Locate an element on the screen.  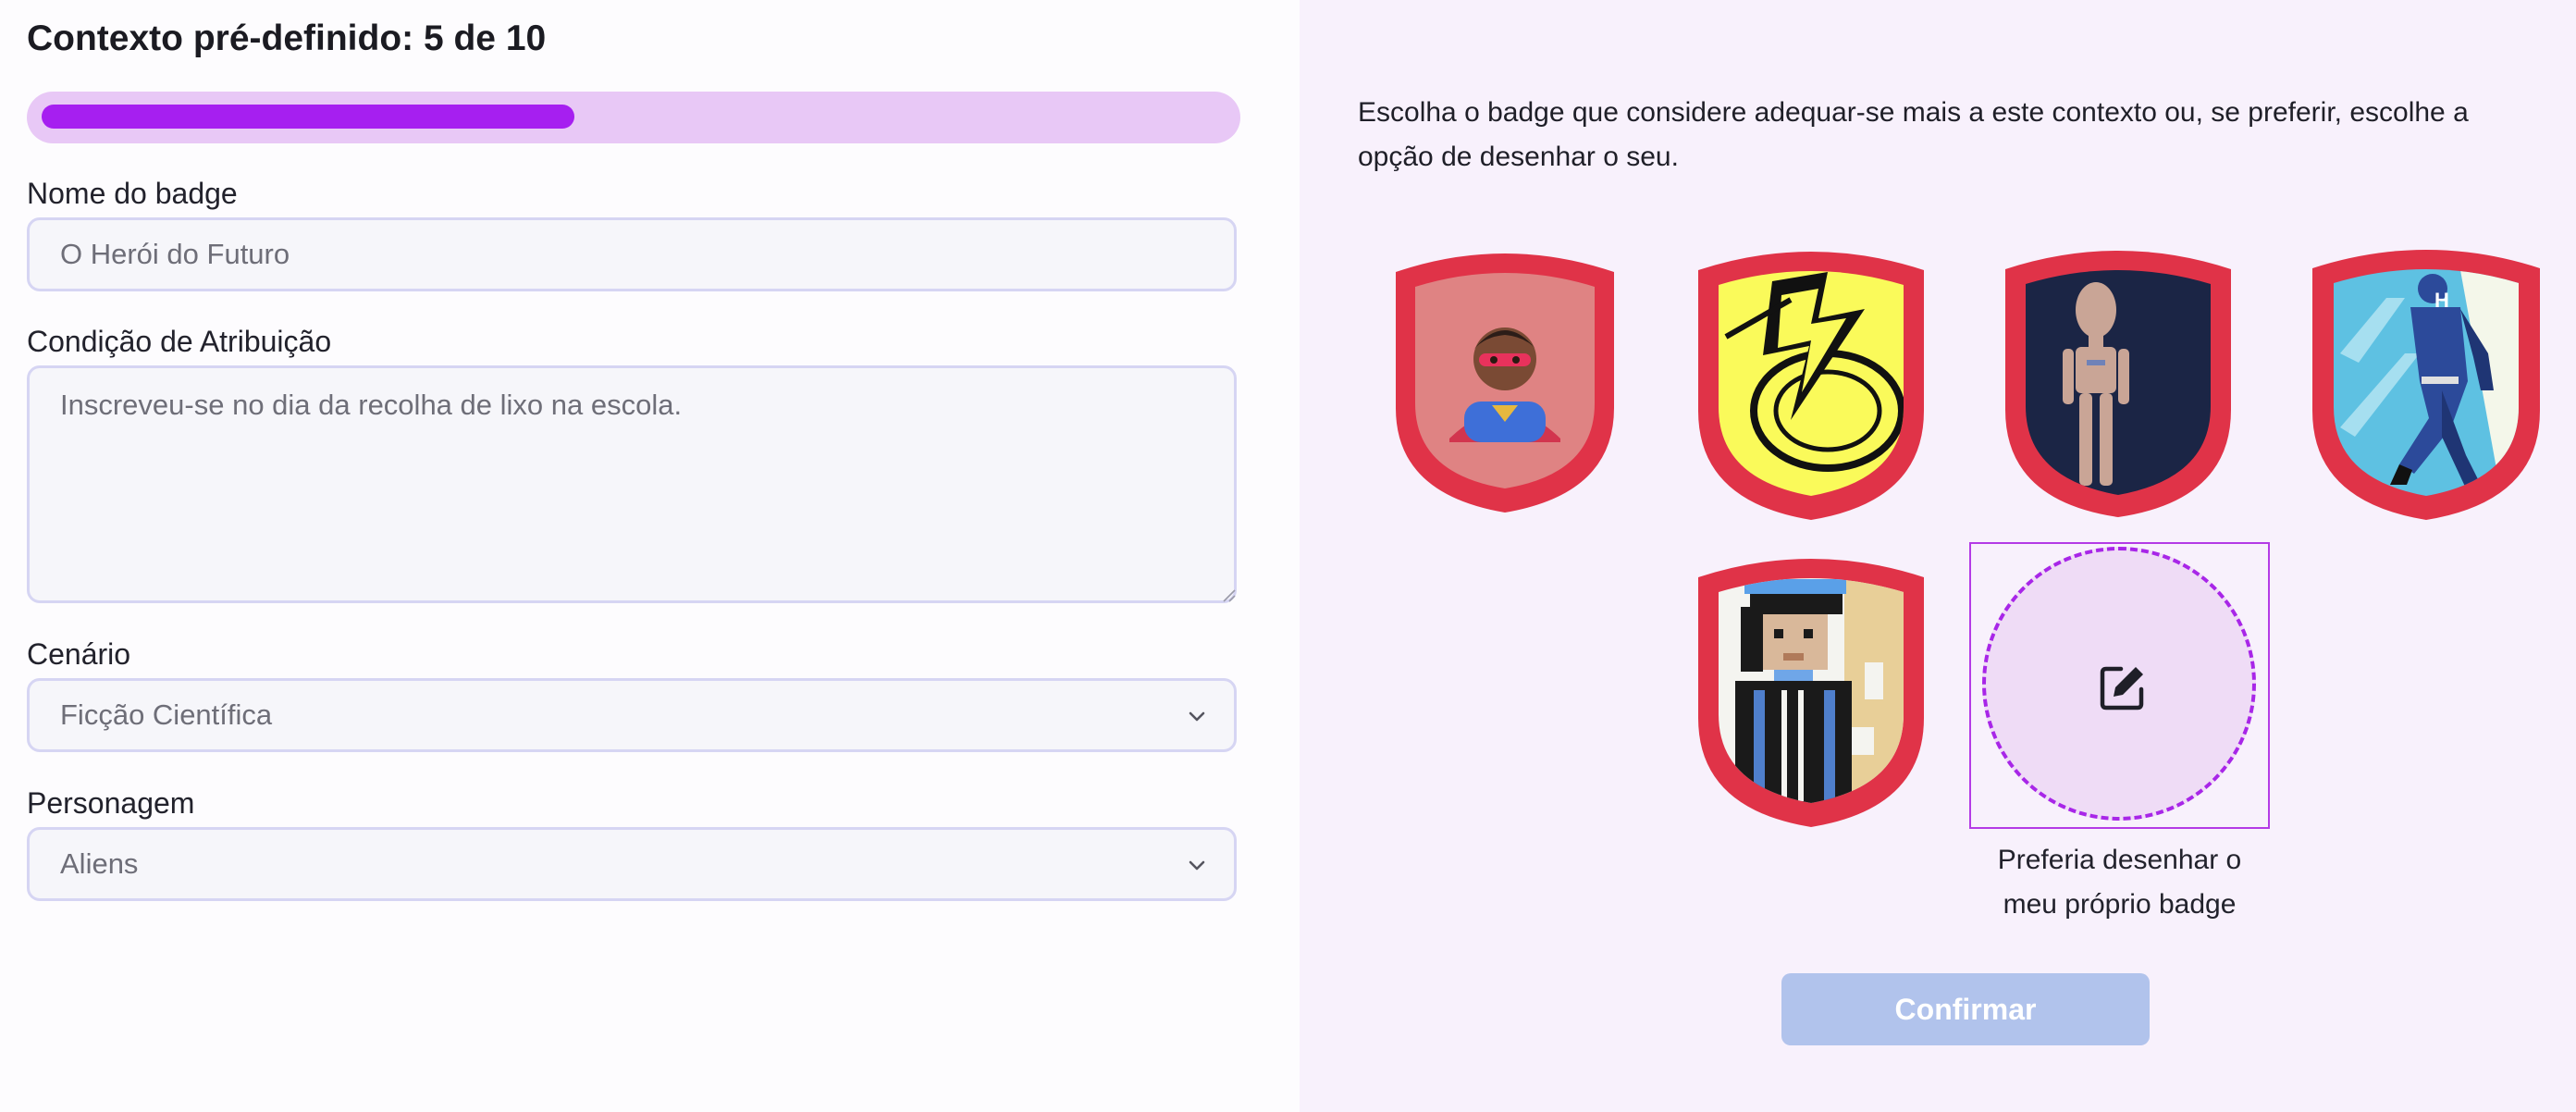
progress-bar is located at coordinates (633, 117).